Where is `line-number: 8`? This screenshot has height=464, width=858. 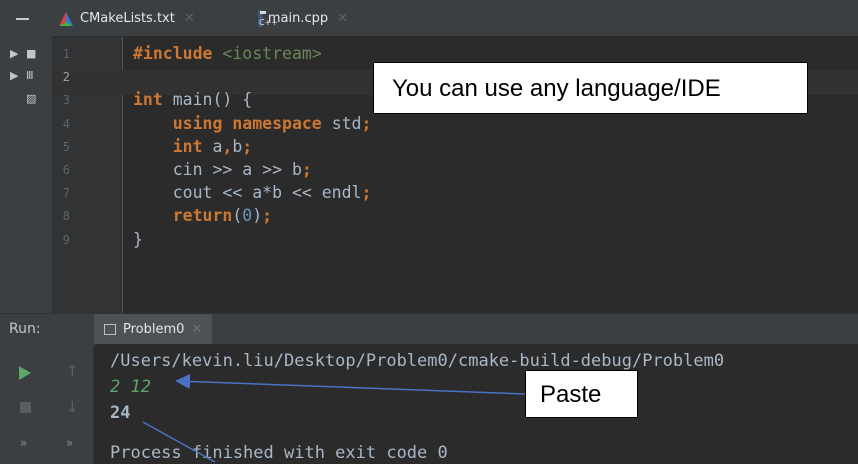
line-number: 8 is located at coordinates (66, 216).